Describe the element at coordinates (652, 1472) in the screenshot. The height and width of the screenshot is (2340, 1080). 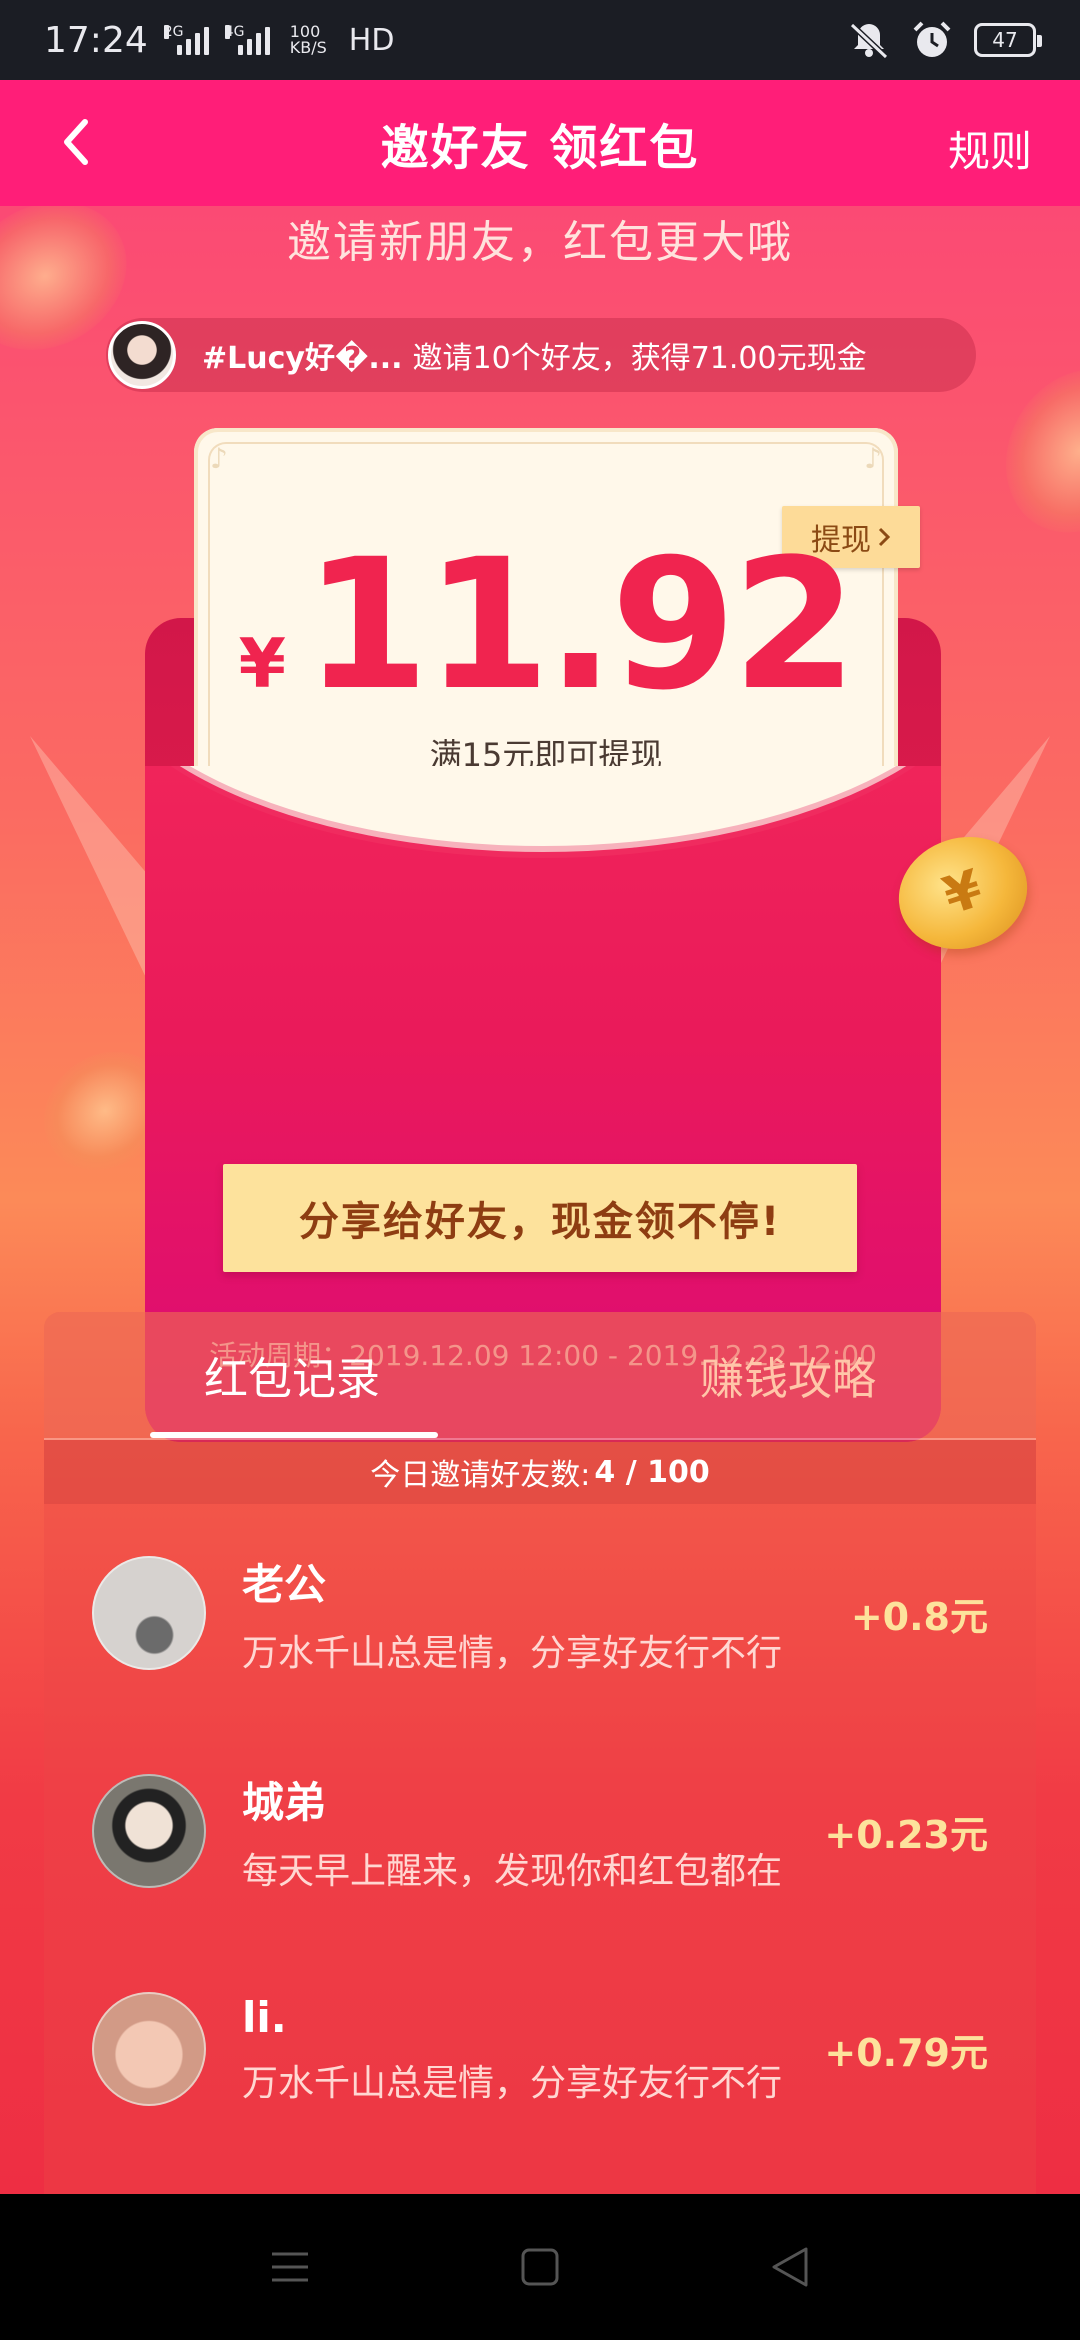
I see `daily-count-value: 4 / 100` at that location.